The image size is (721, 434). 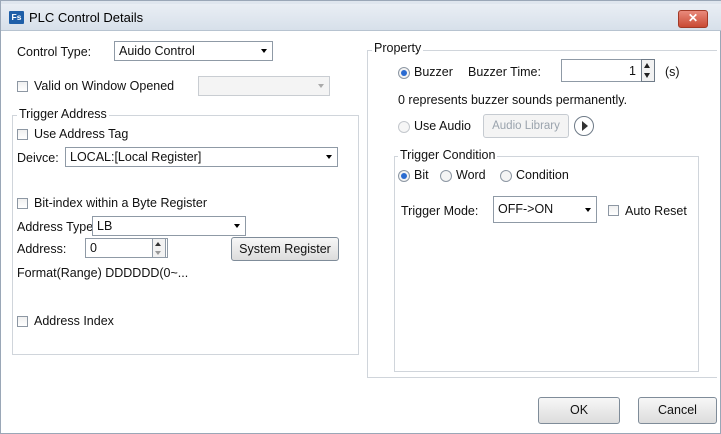 I want to click on audio-library-button: Audio Library, so click(x=526, y=126).